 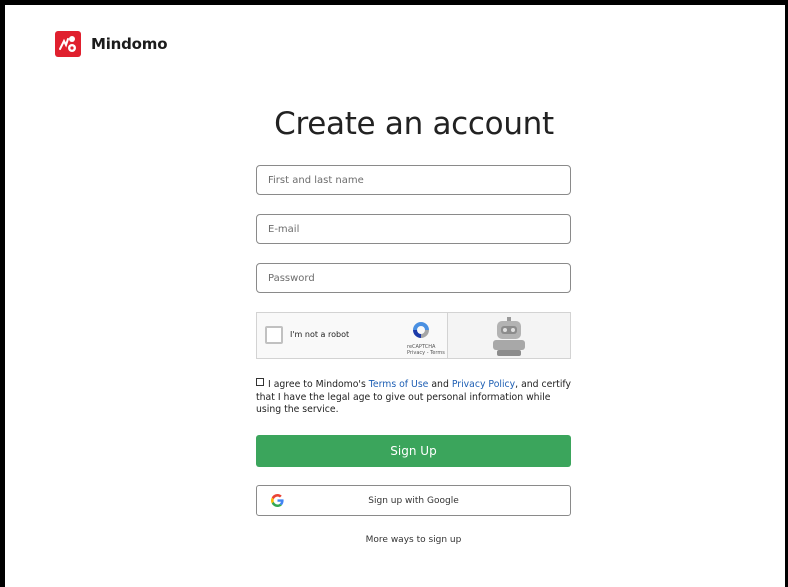 What do you see at coordinates (274, 335) in the screenshot?
I see `recaptcha-checkbox` at bounding box center [274, 335].